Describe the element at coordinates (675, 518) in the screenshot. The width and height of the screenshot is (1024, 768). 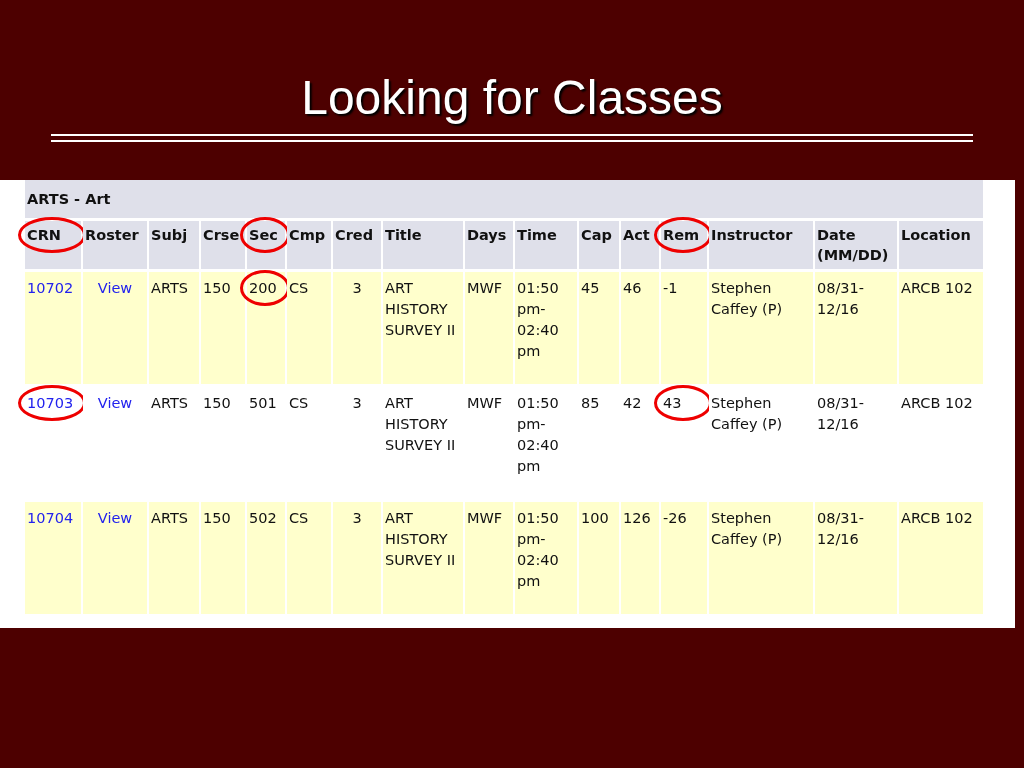
I see `cell-text: -26` at that location.